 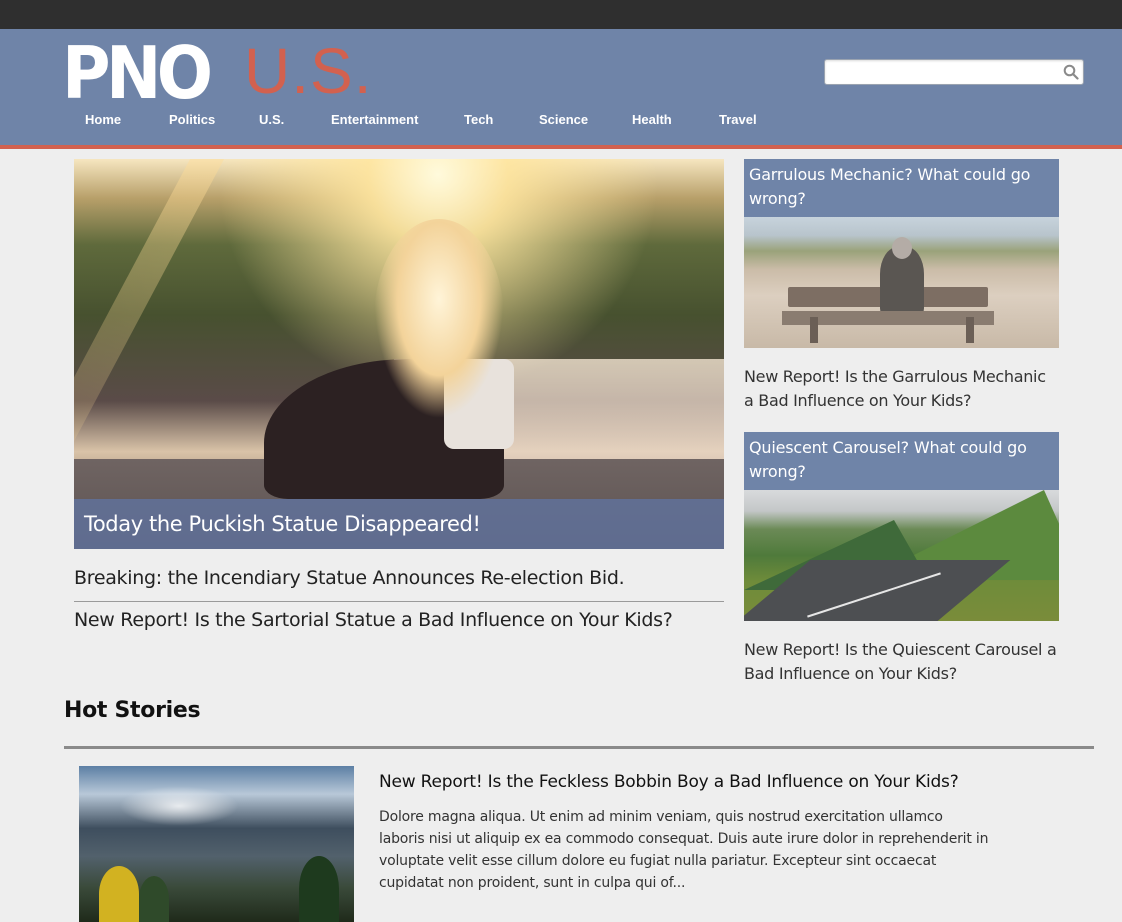 What do you see at coordinates (563, 120) in the screenshot?
I see `nav-item-science: Science` at bounding box center [563, 120].